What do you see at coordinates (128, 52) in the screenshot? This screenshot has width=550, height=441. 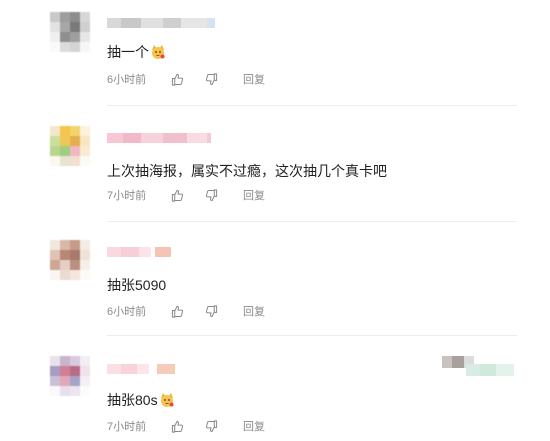 I see `comment-text-content: 抽一个` at bounding box center [128, 52].